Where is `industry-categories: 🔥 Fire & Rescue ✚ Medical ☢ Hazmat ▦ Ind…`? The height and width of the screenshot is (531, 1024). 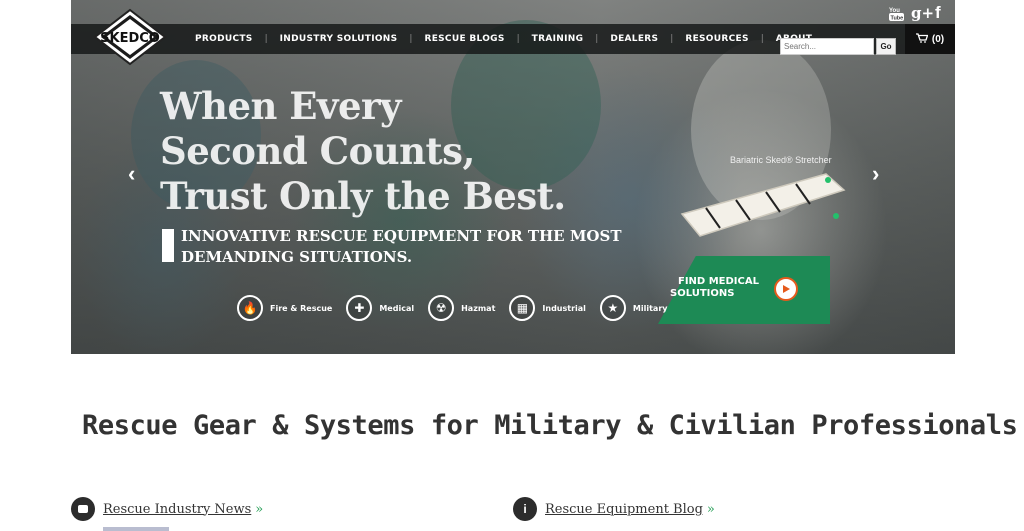 industry-categories: 🔥 Fire & Rescue ✚ Medical ☢ Hazmat ▦ Ind… is located at coordinates (459, 308).